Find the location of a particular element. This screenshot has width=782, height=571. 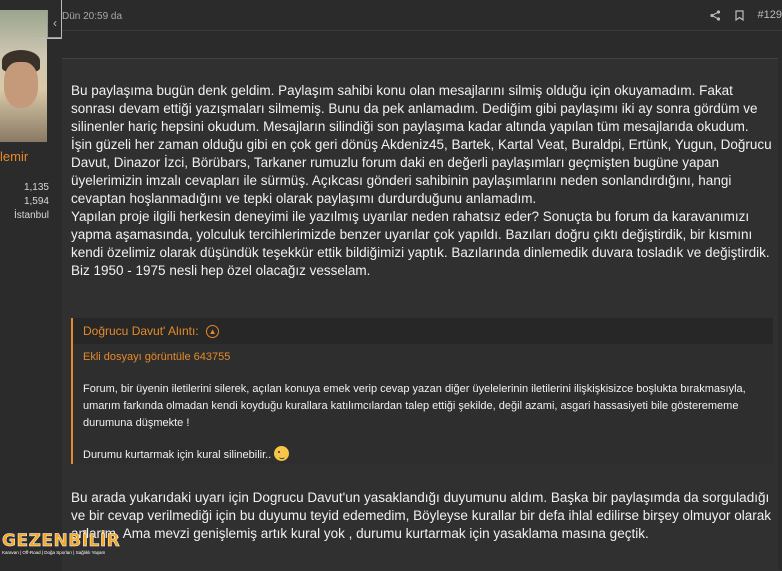

logo-brand: GEZENBİLİR is located at coordinates (61, 541).